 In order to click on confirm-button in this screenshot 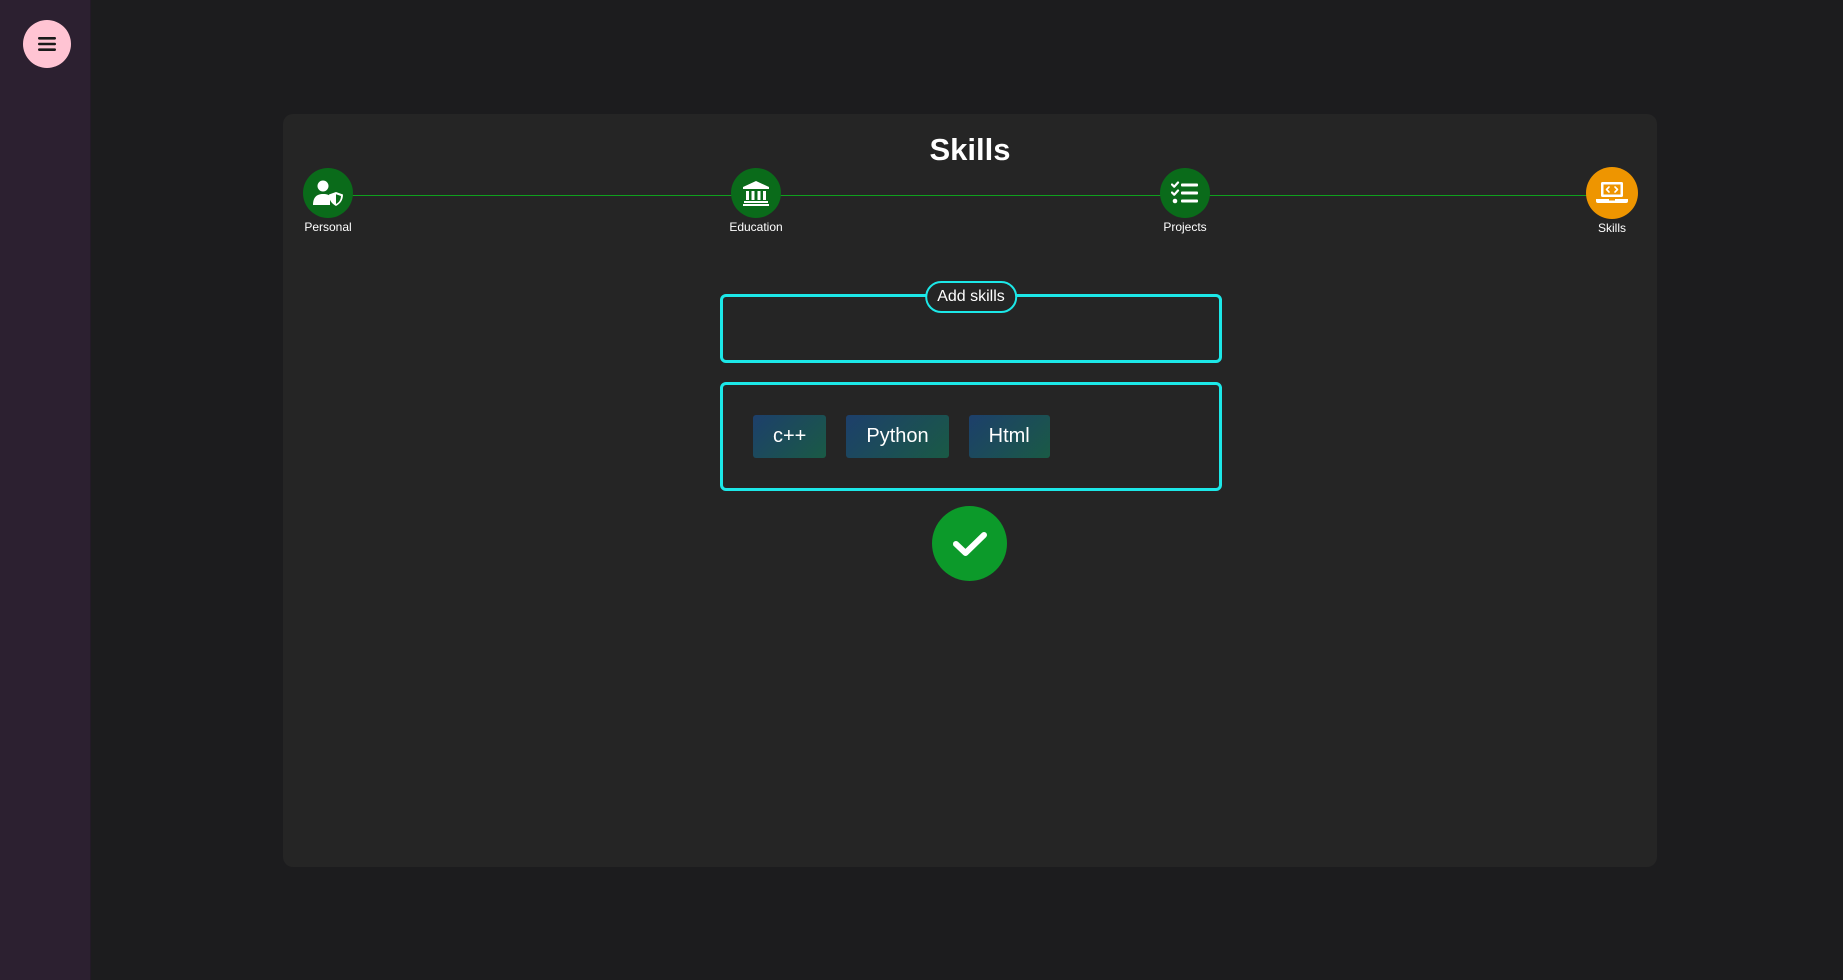, I will do `click(969, 543)`.